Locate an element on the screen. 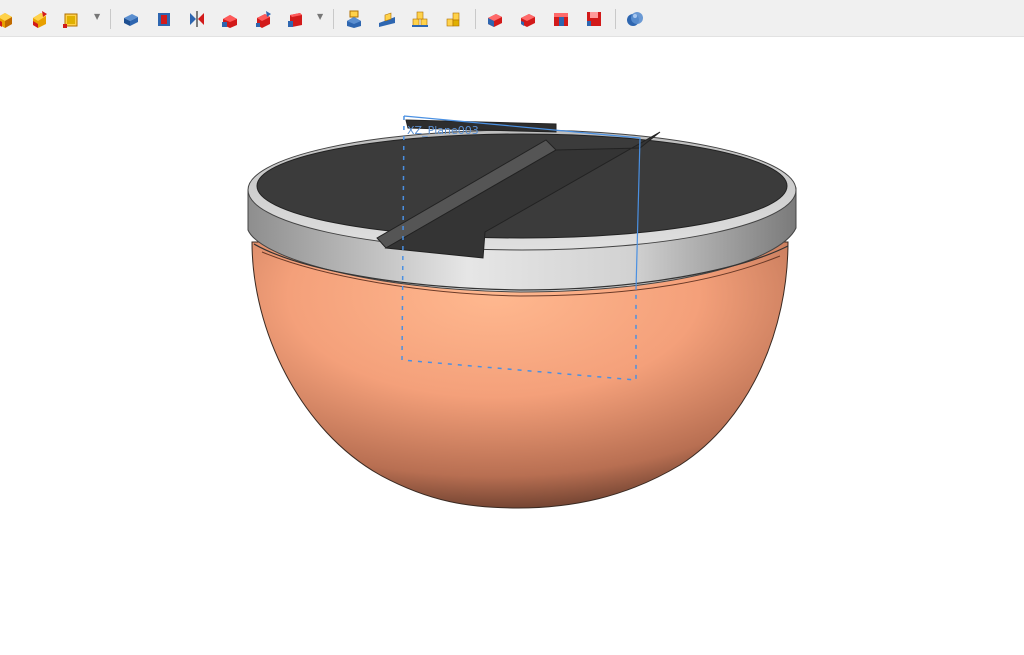  part-loft-icon is located at coordinates (387, 19).